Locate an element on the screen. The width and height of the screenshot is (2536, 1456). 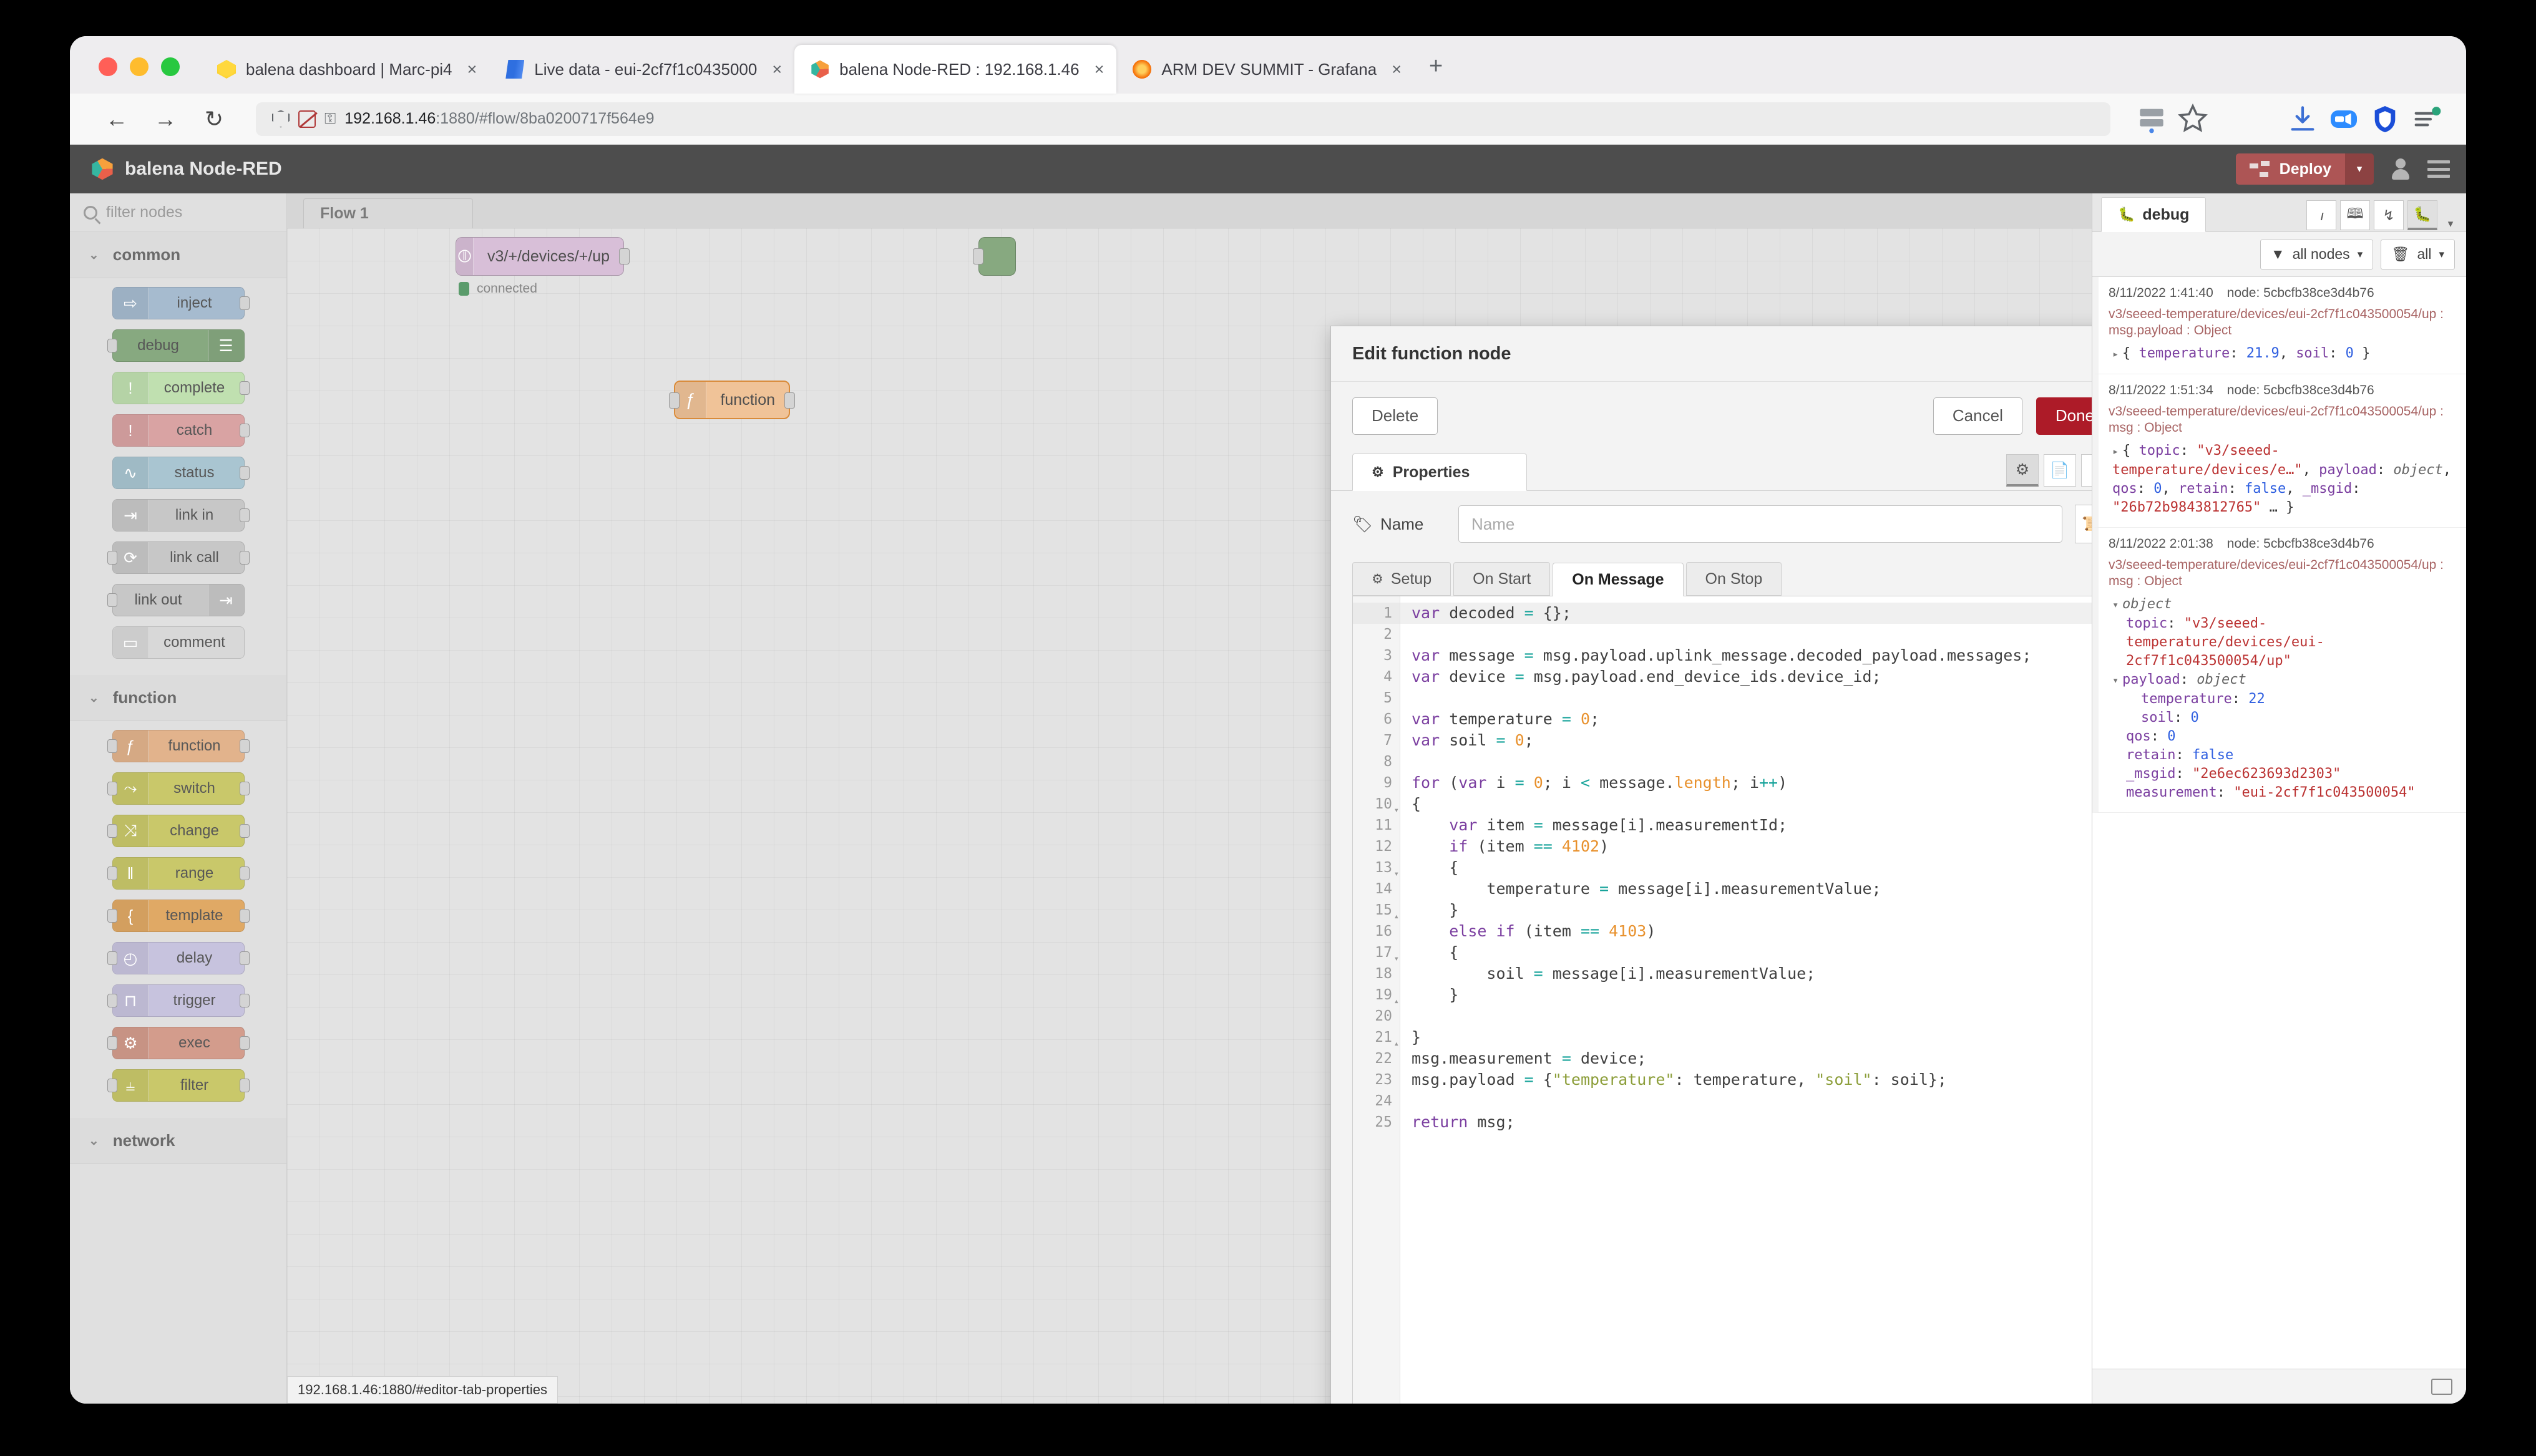
config-nodes-icon: ↯ is located at coordinates (2389, 215).